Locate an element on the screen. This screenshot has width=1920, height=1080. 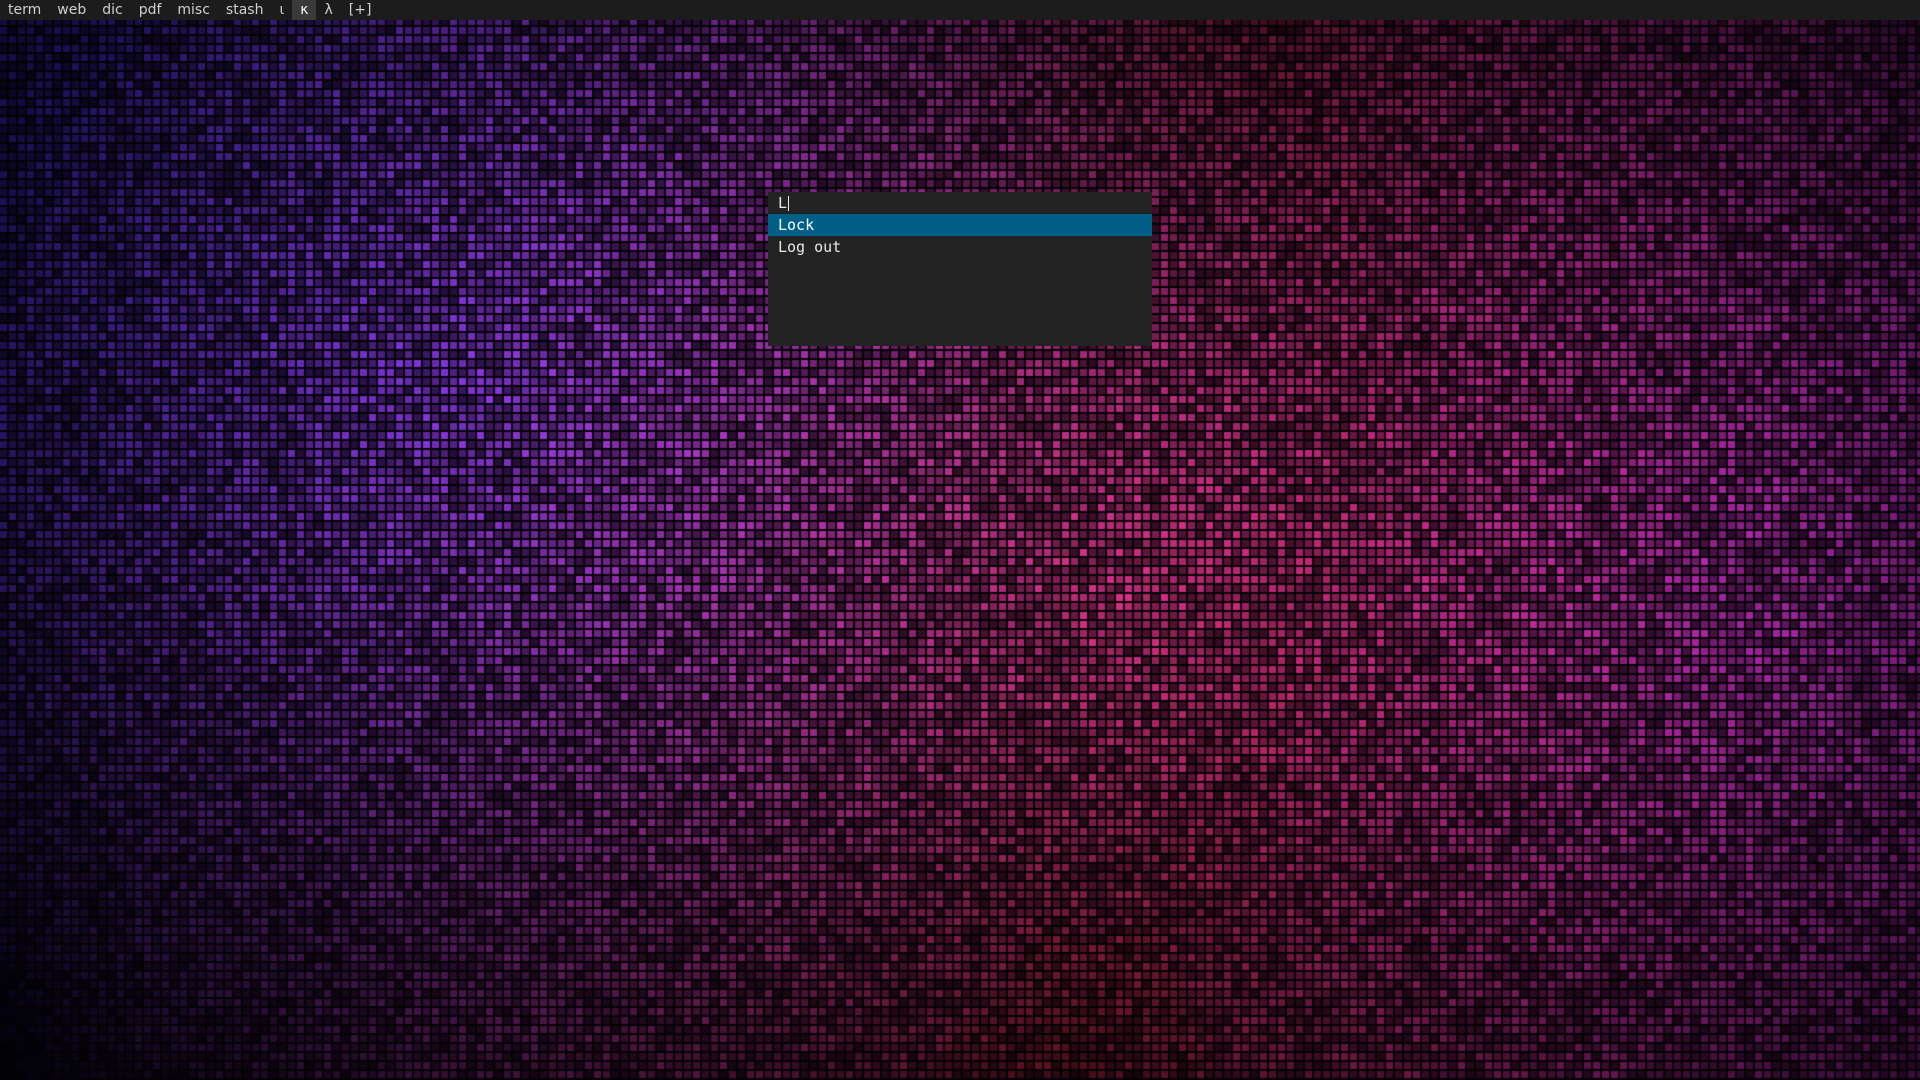
text-caret is located at coordinates (789, 203).